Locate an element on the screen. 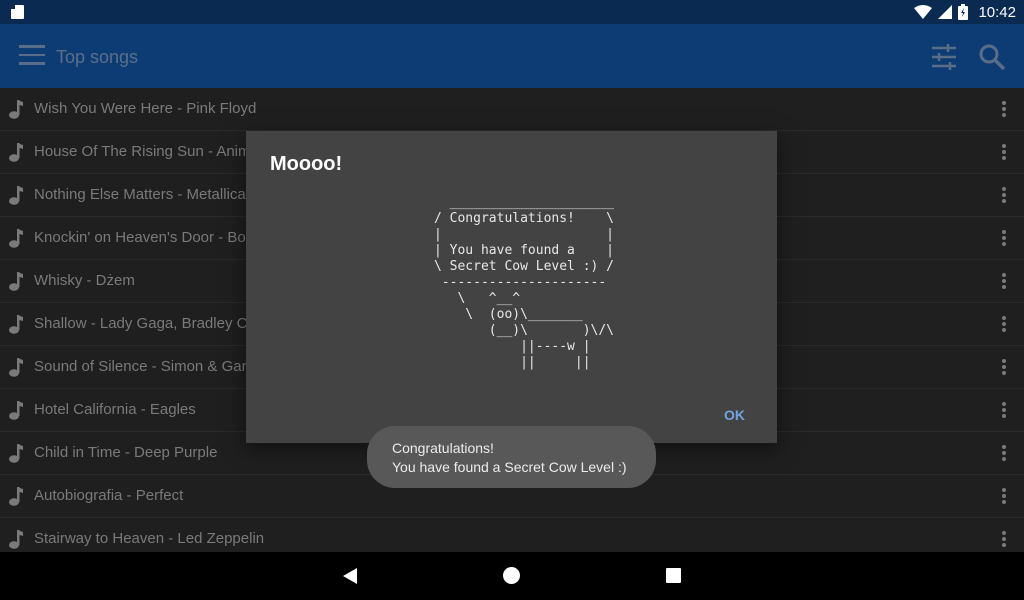 This screenshot has height=600, width=1024. hamburger-menu-icon is located at coordinates (32, 56).